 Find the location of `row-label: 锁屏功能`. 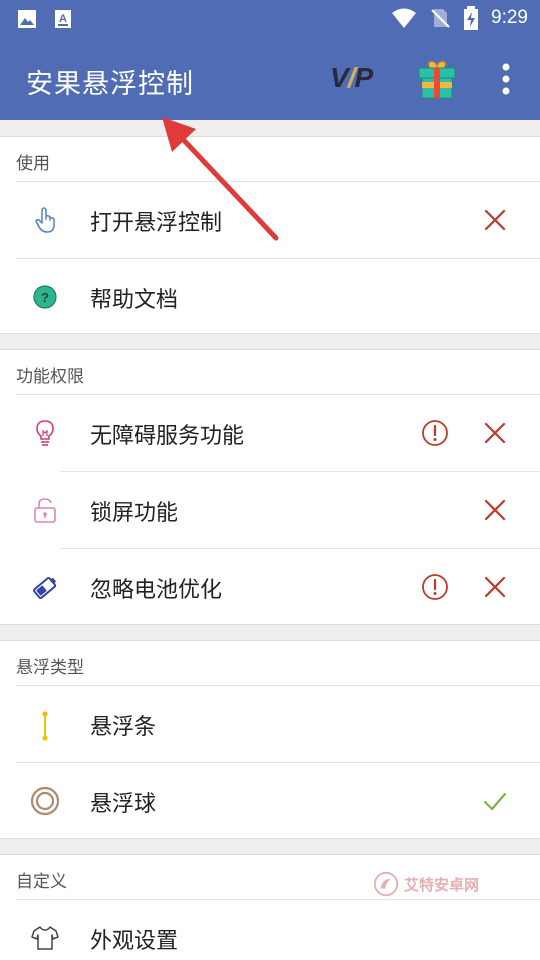

row-label: 锁屏功能 is located at coordinates (134, 513).